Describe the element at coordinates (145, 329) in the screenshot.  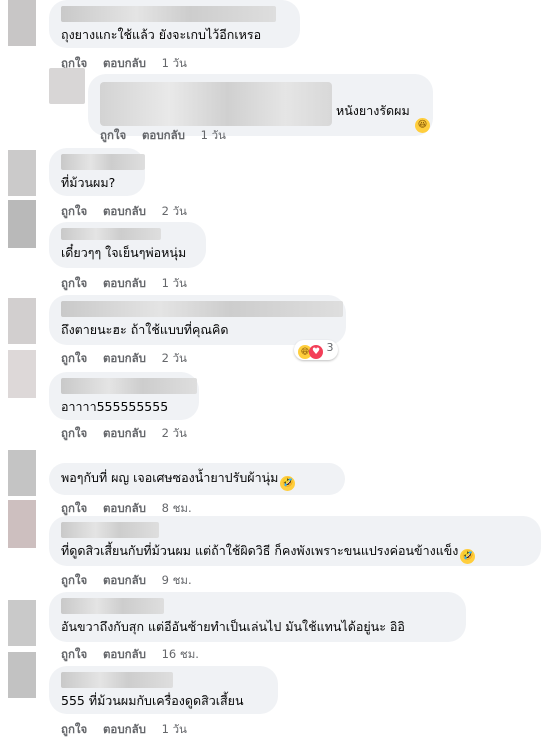
I see `comment-text: ถึงตายนะฮะ ถ้าใช้แบบที่คุณคิด` at that location.